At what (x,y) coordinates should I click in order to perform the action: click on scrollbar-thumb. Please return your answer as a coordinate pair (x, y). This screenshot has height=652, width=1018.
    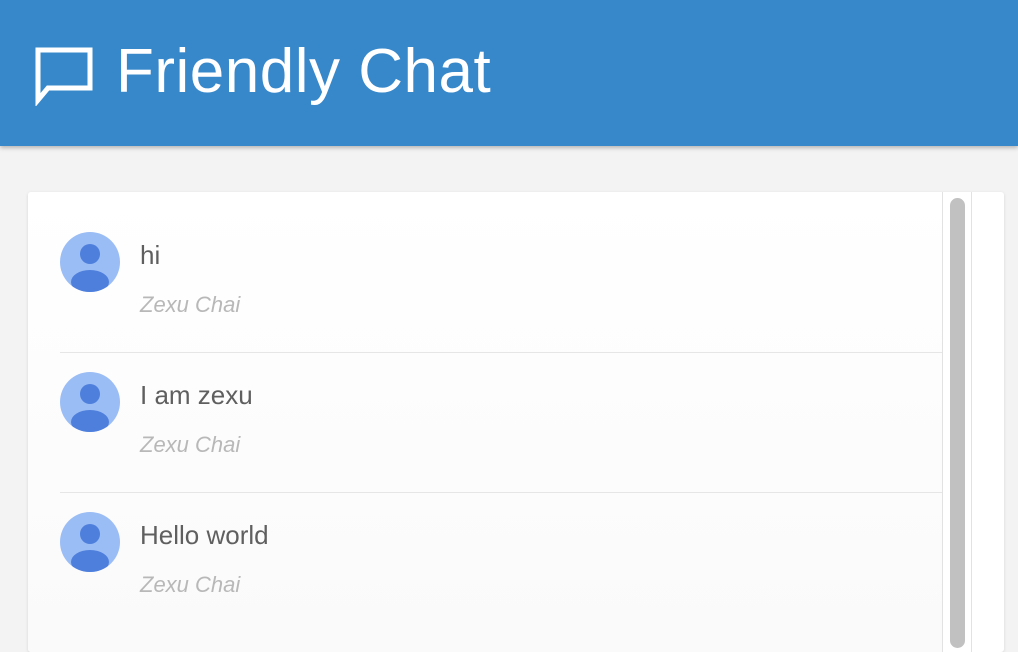
    Looking at the image, I should click on (957, 423).